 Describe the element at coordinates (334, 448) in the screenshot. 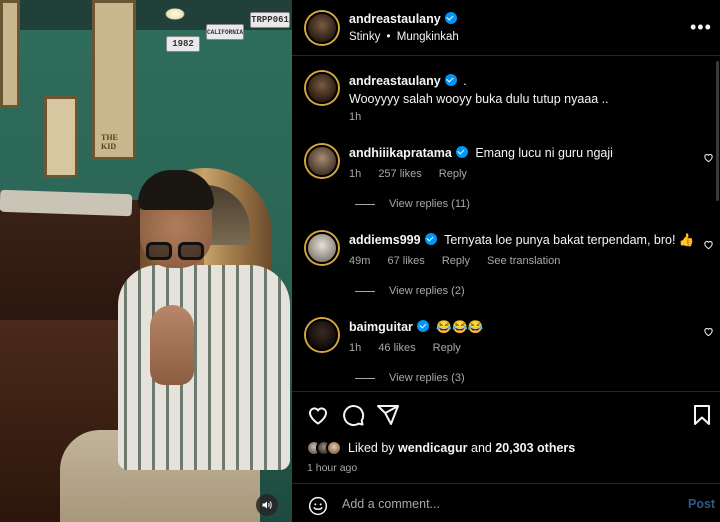

I see `liker-avatar` at that location.